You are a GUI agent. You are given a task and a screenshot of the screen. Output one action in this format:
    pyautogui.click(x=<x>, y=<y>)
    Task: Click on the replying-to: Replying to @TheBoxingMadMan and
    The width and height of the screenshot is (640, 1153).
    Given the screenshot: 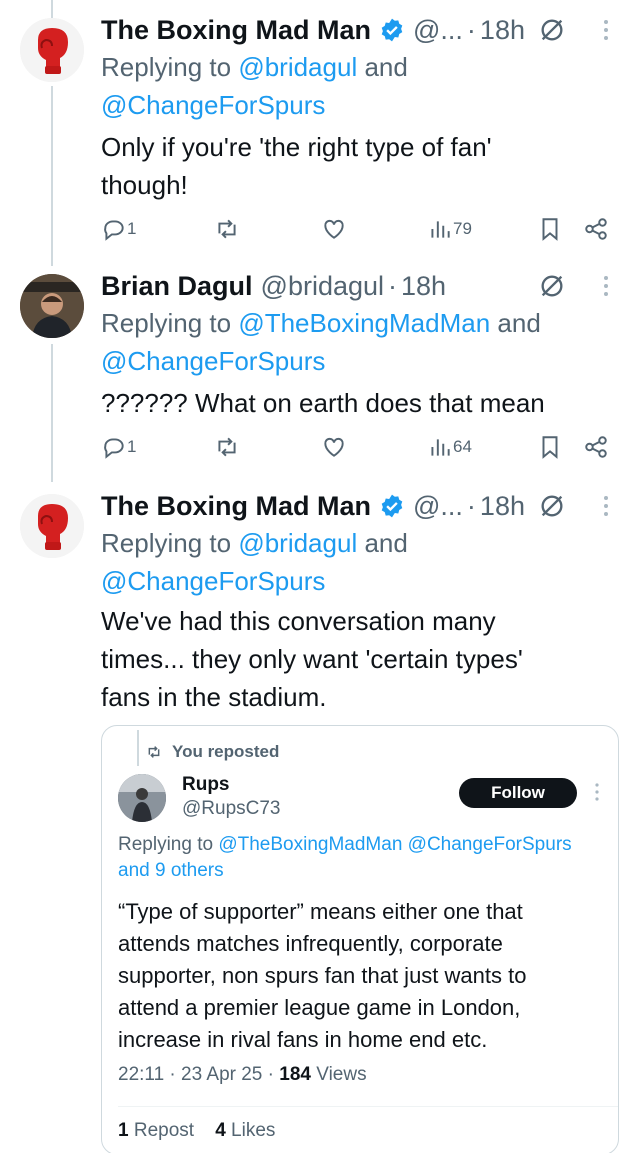 What is the action you would take?
    pyautogui.click(x=321, y=323)
    